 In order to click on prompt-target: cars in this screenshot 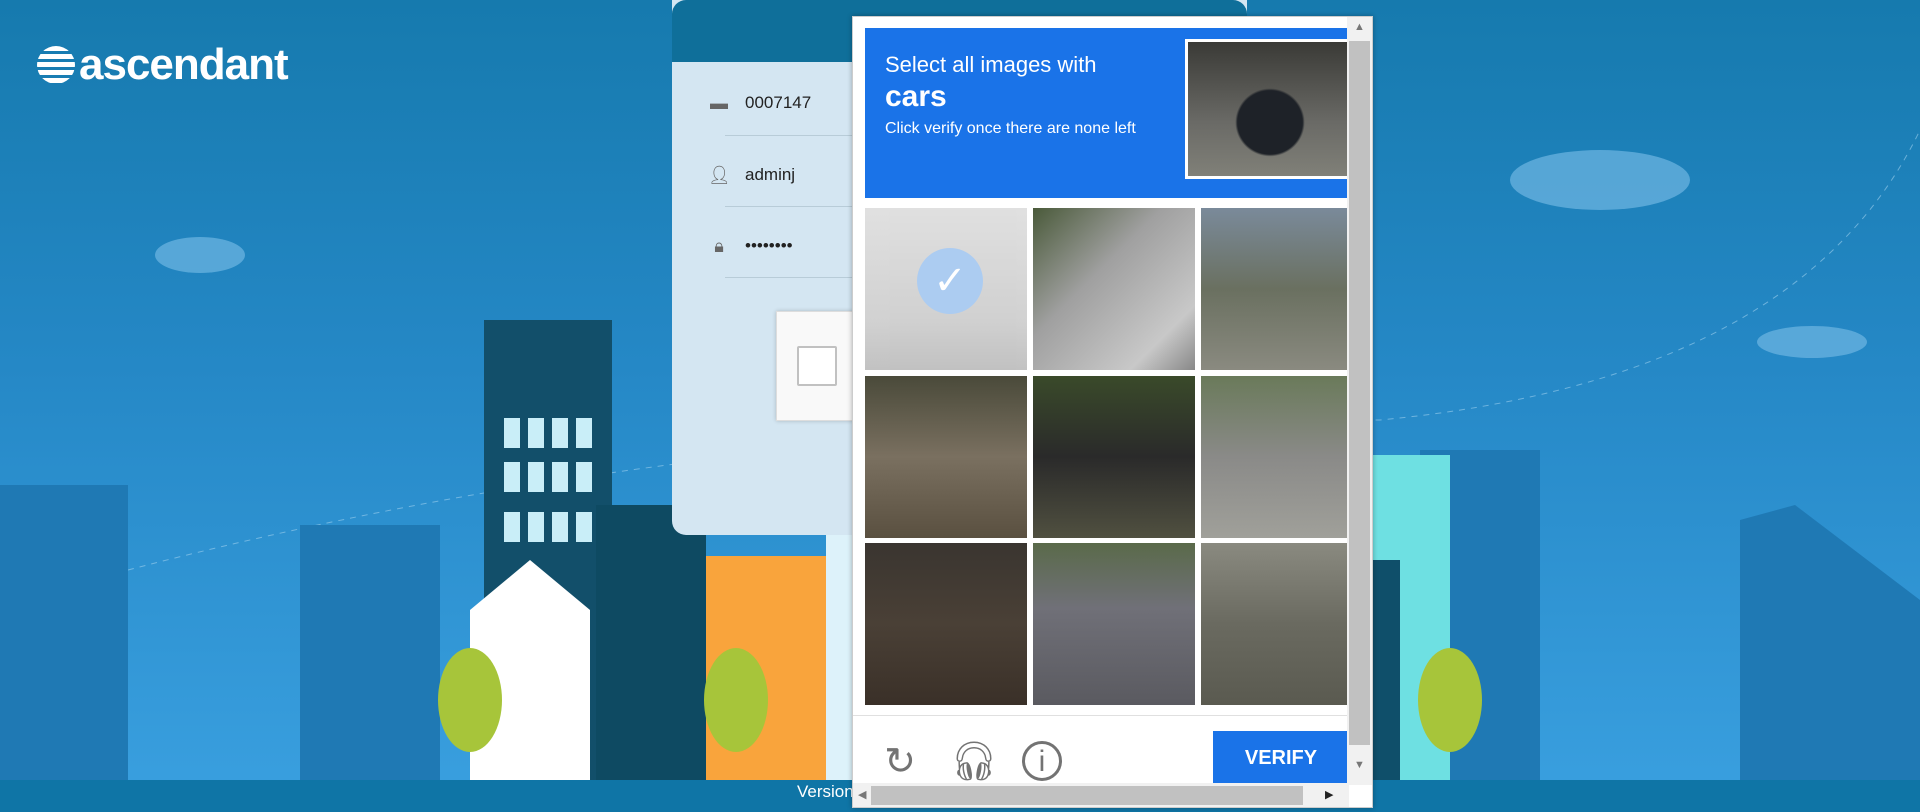, I will do `click(916, 96)`.